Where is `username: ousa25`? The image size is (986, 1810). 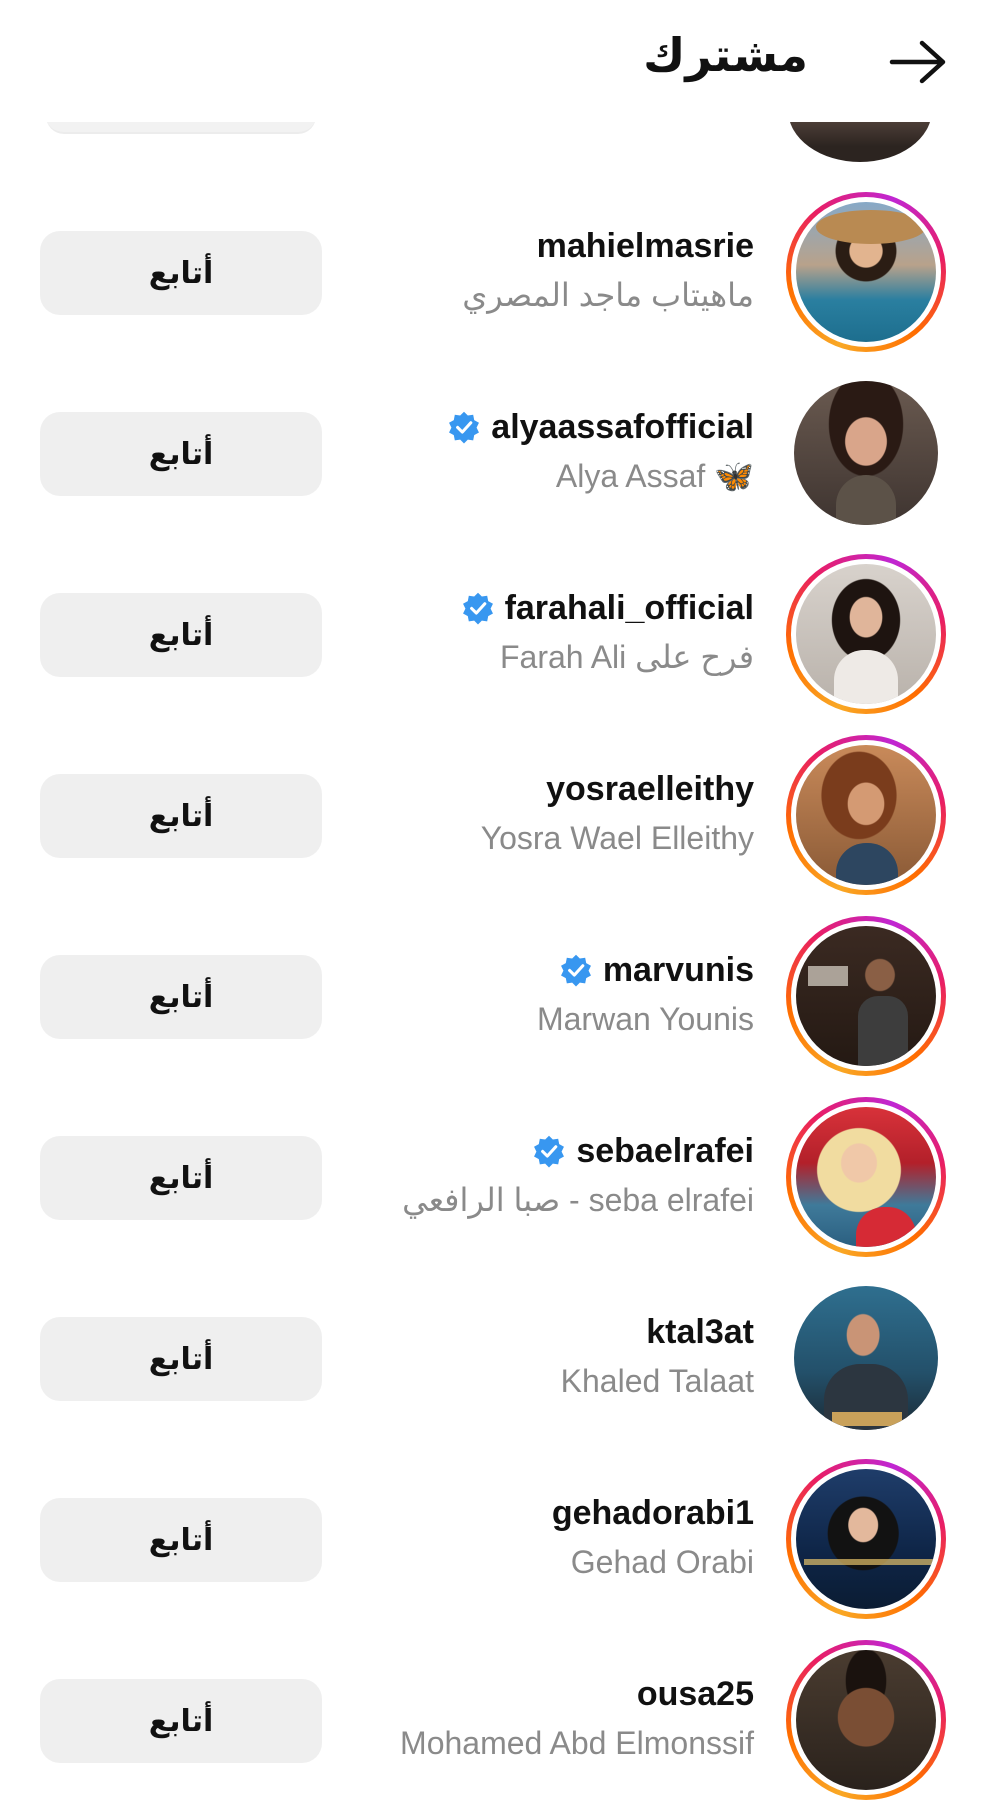
username: ousa25 is located at coordinates (695, 1694).